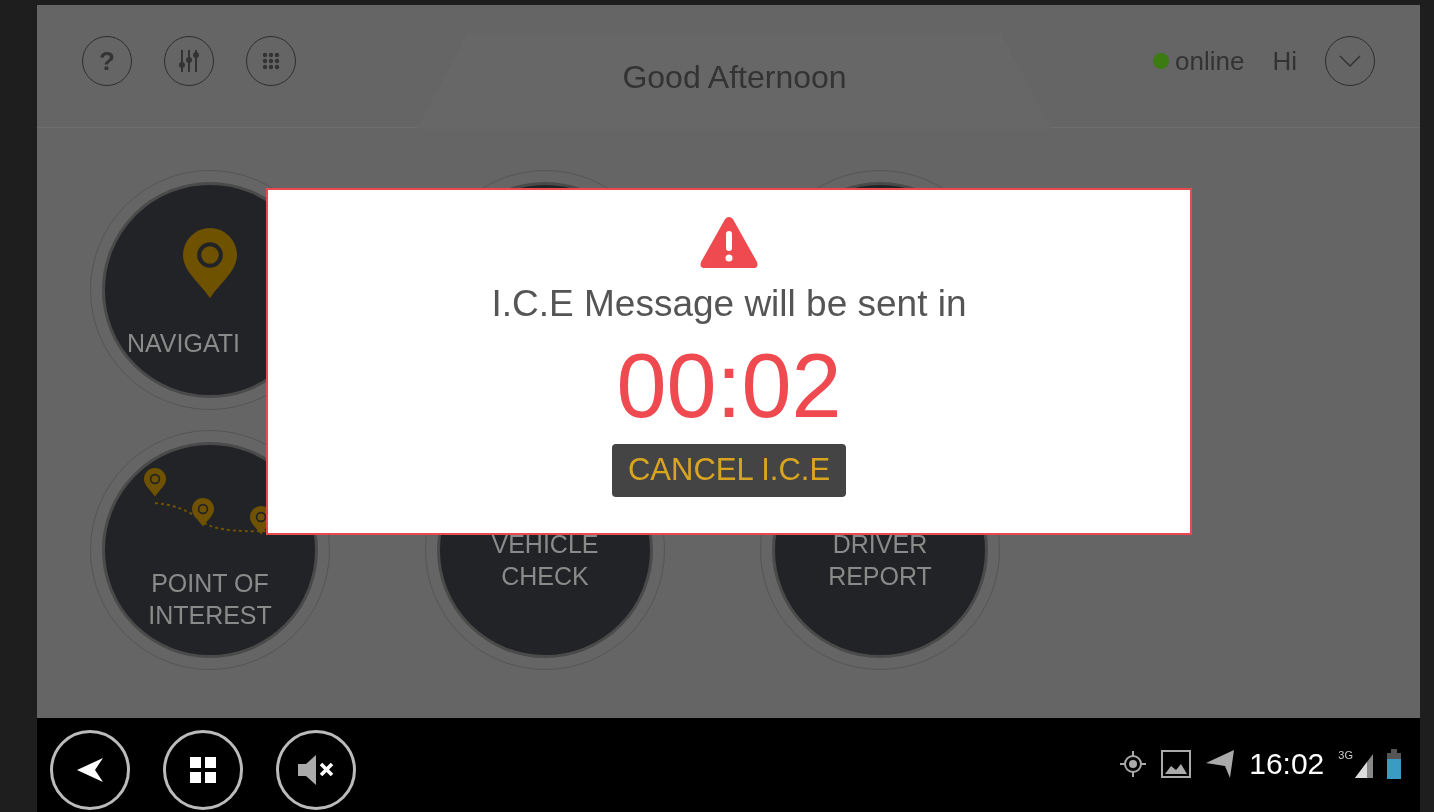 This screenshot has width=1434, height=812. I want to click on battery-icon, so click(1394, 763).